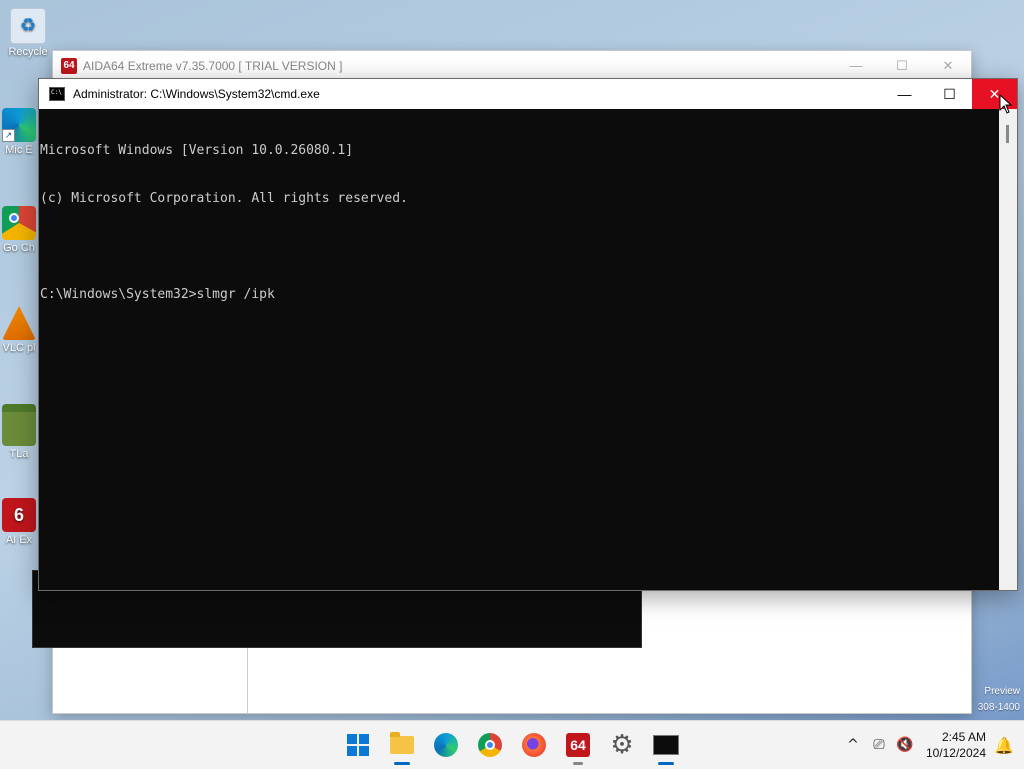 The image size is (1024, 769). I want to click on taskbar-start-button, so click(358, 745).